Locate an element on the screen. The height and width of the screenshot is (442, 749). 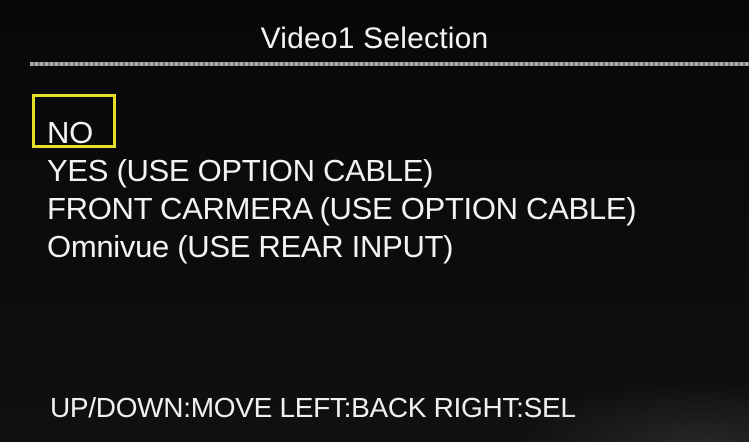
option-omnivue: Omnivue (USE REAR INPUT) is located at coordinates (341, 247).